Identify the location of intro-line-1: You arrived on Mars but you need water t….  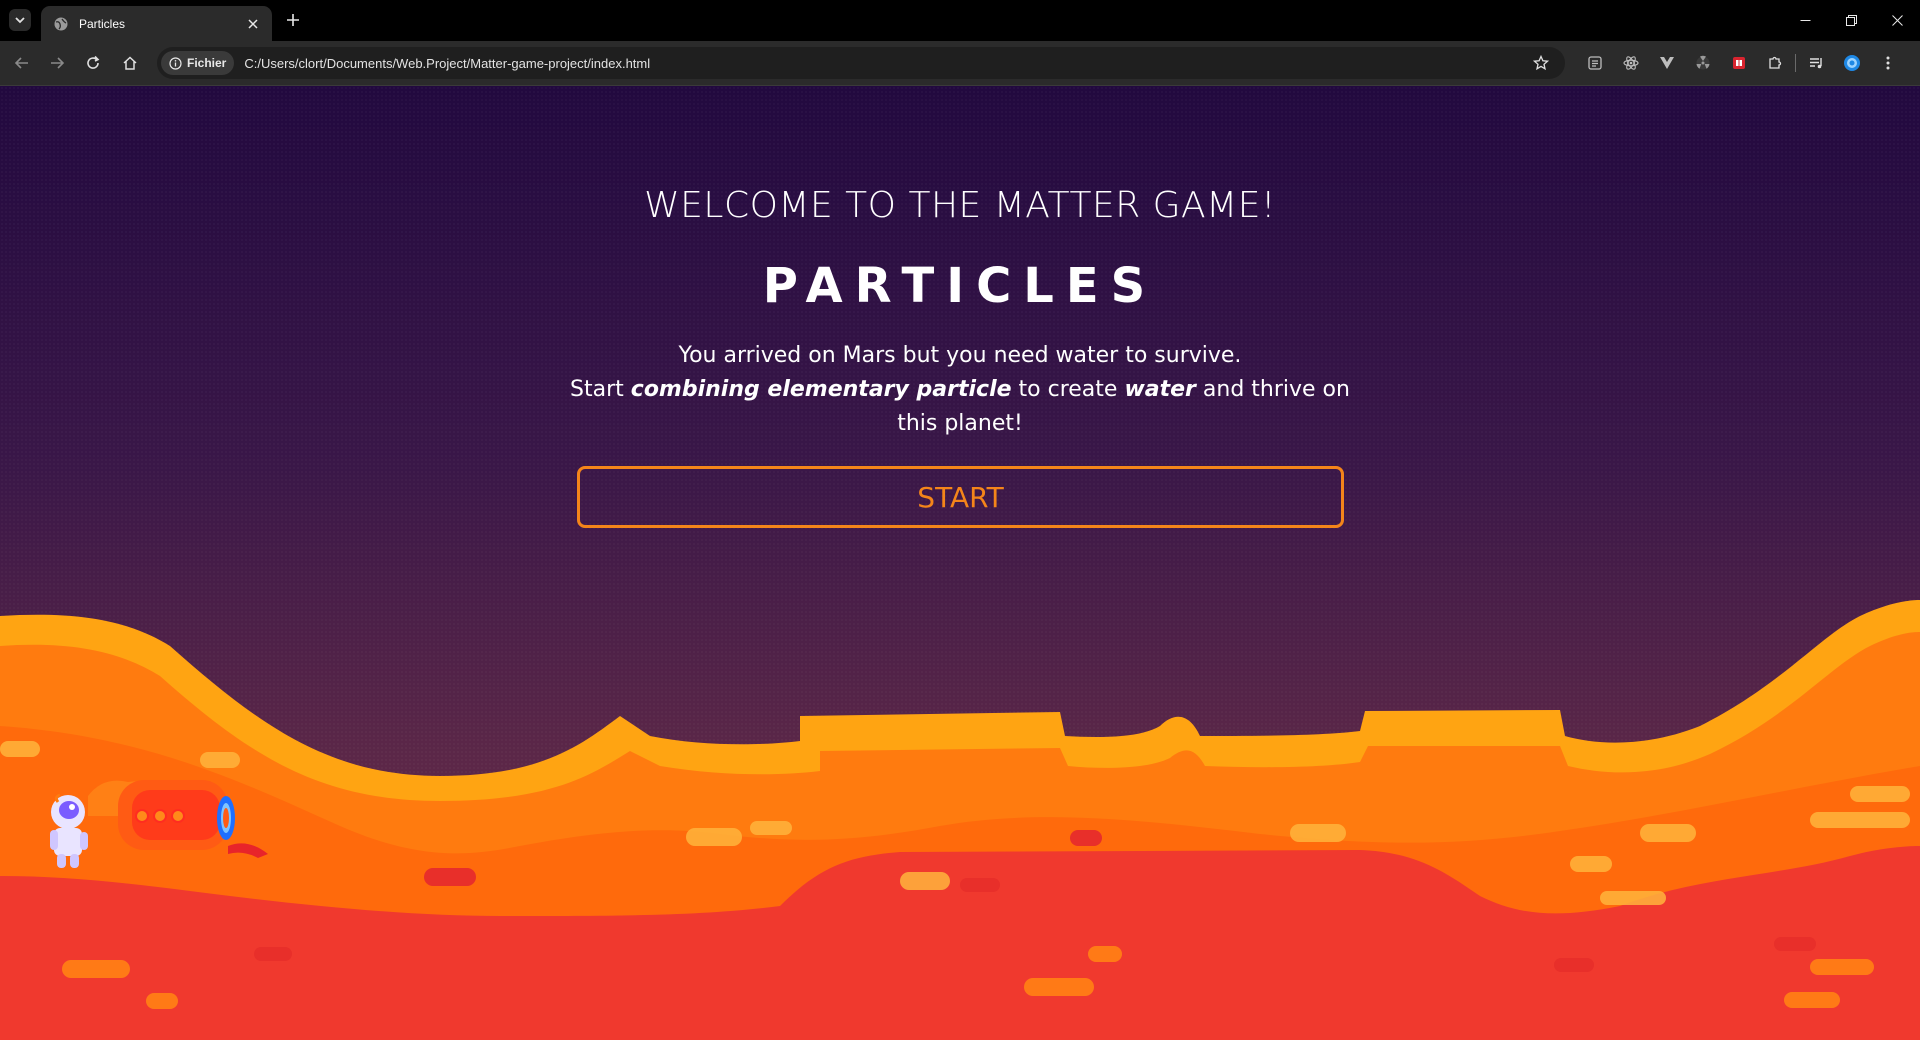
(960, 355).